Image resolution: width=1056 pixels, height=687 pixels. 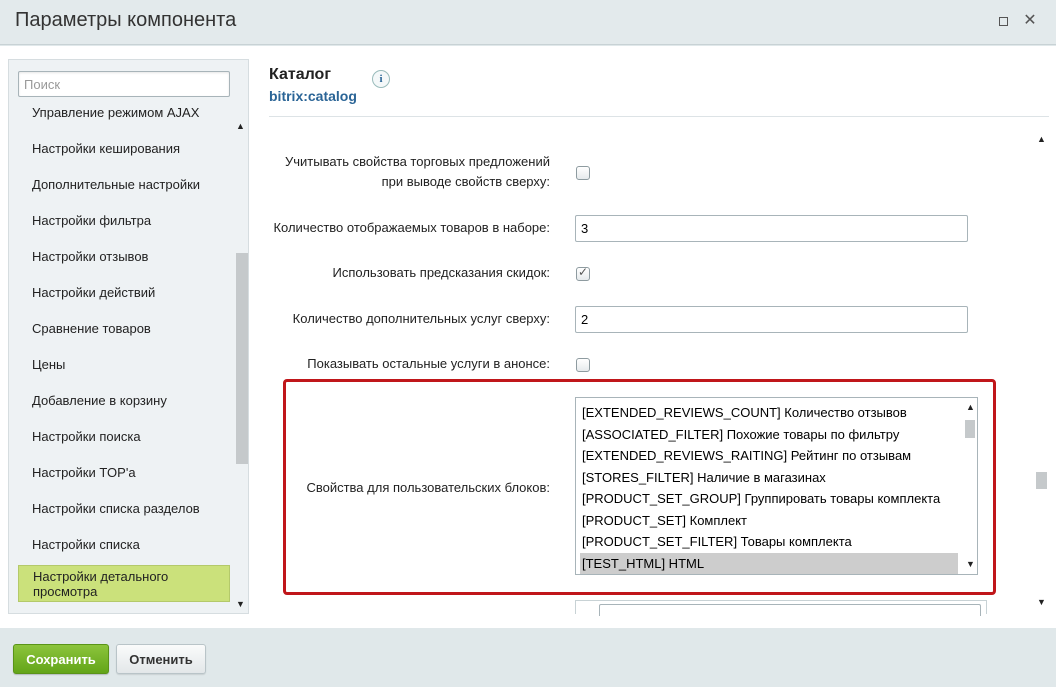 I want to click on show-services-checkbox, so click(x=583, y=365).